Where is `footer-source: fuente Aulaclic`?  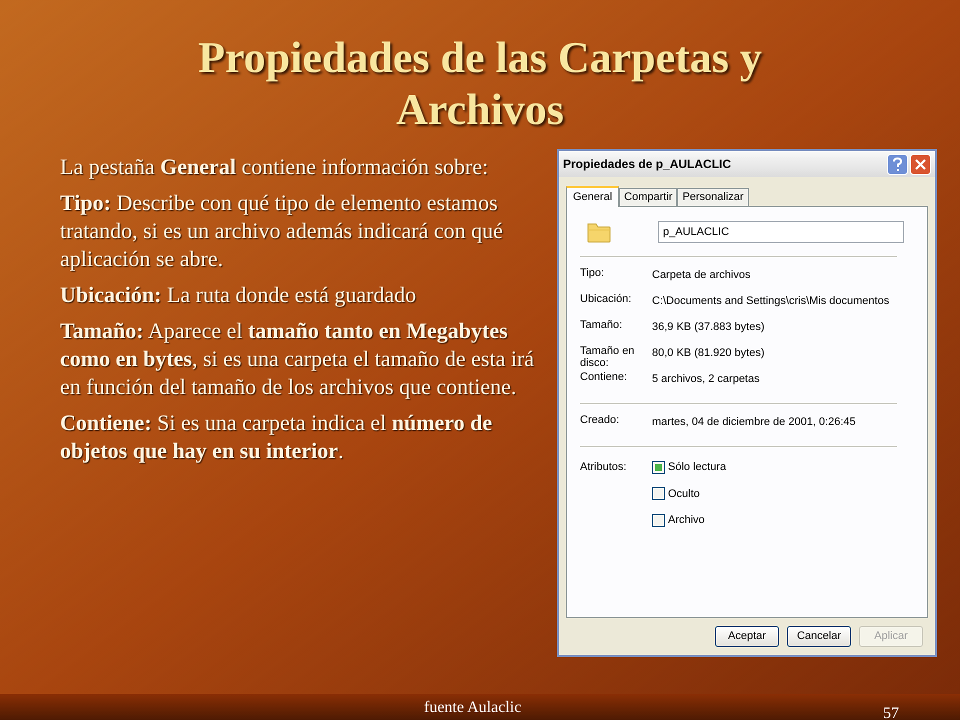 footer-source: fuente Aulaclic is located at coordinates (473, 708).